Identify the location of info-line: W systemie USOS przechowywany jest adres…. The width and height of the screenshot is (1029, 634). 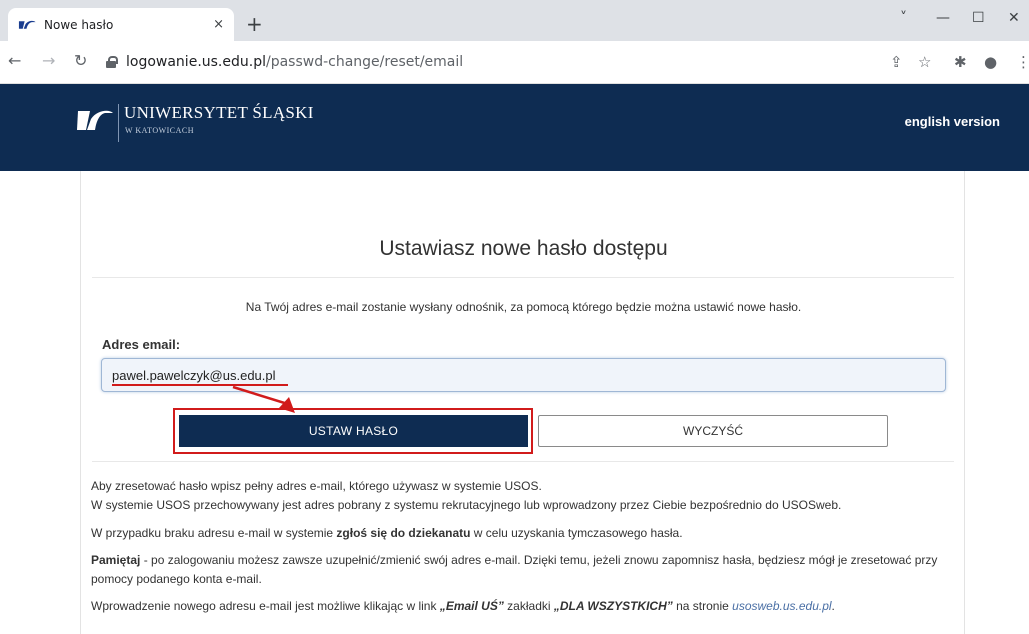
(466, 505).